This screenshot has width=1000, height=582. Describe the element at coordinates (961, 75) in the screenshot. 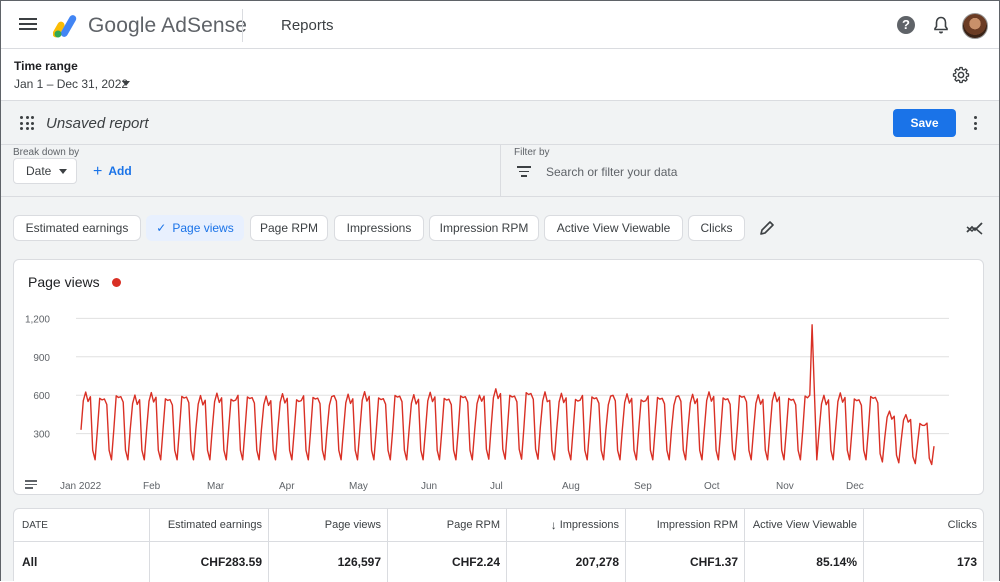

I see `gear-icon` at that location.